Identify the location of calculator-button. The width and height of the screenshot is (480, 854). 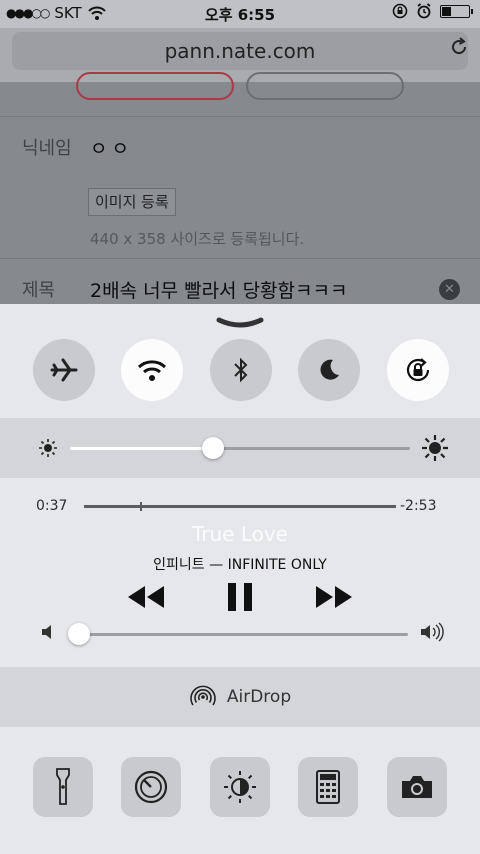
(328, 787).